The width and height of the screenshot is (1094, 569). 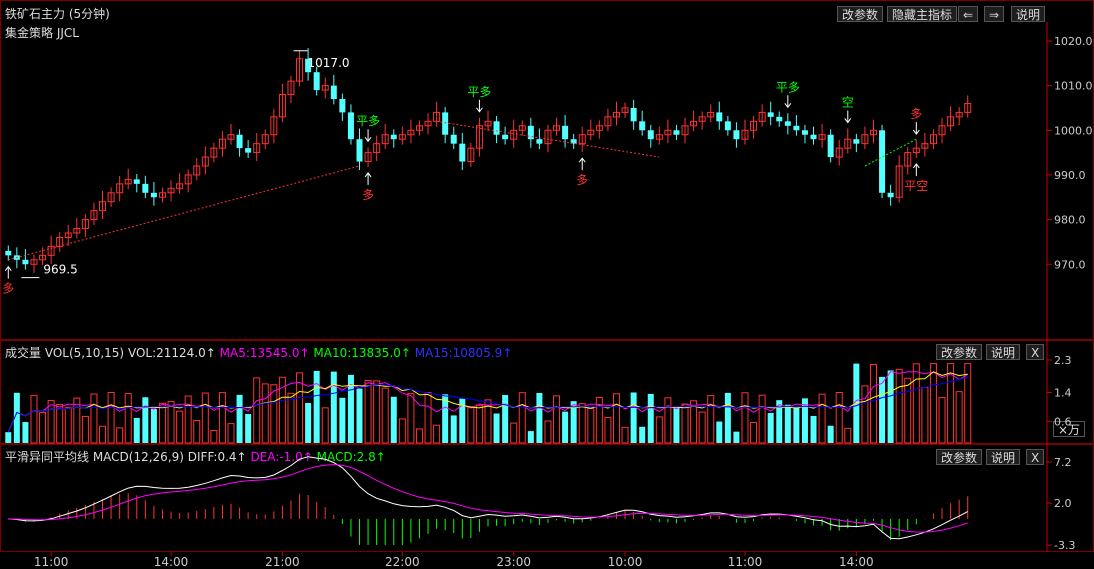 What do you see at coordinates (60, 270) in the screenshot?
I see `low-price-label: 969.5` at bounding box center [60, 270].